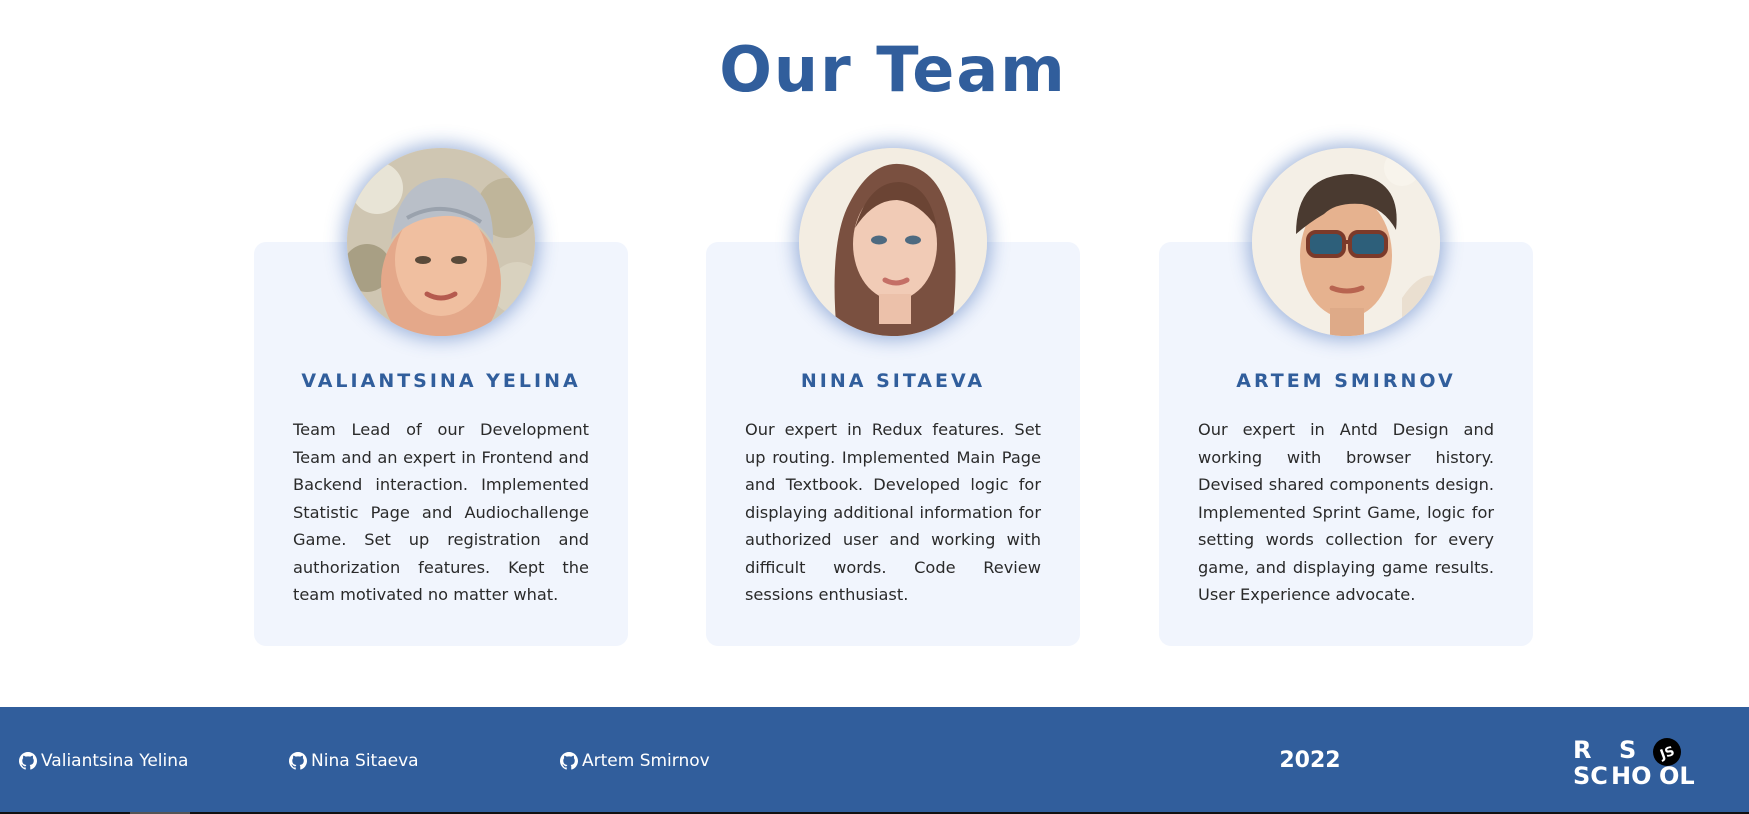 This screenshot has height=814, width=1749. What do you see at coordinates (441, 381) in the screenshot?
I see `member-name: VALIANTSINA YELINA` at bounding box center [441, 381].